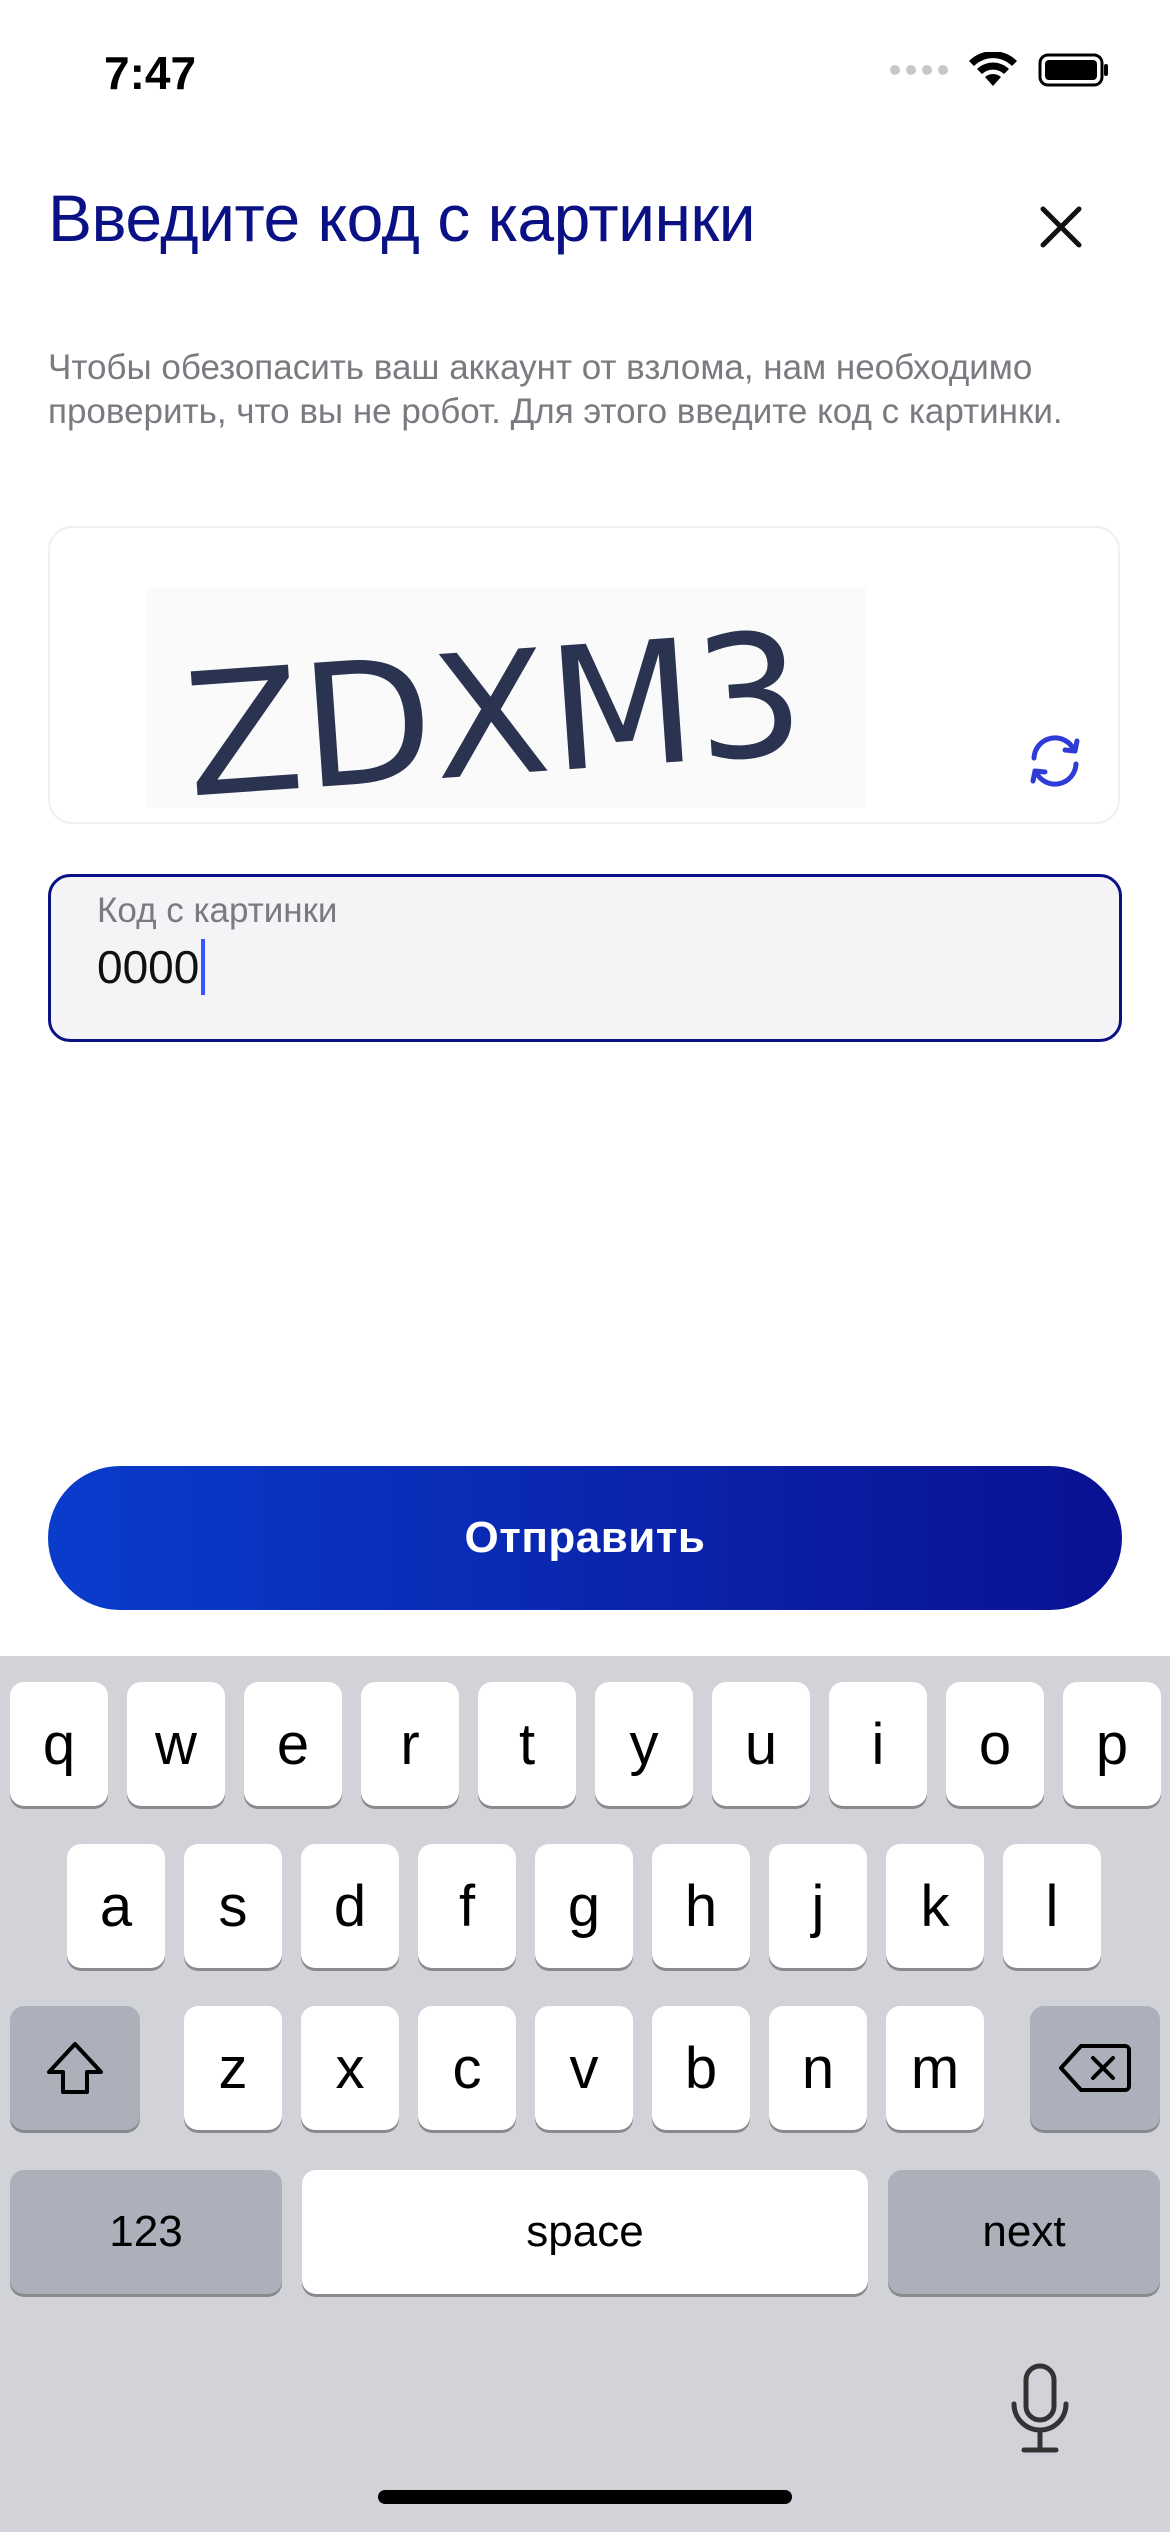 The width and height of the screenshot is (1170, 2532). I want to click on key-d: d, so click(350, 1906).